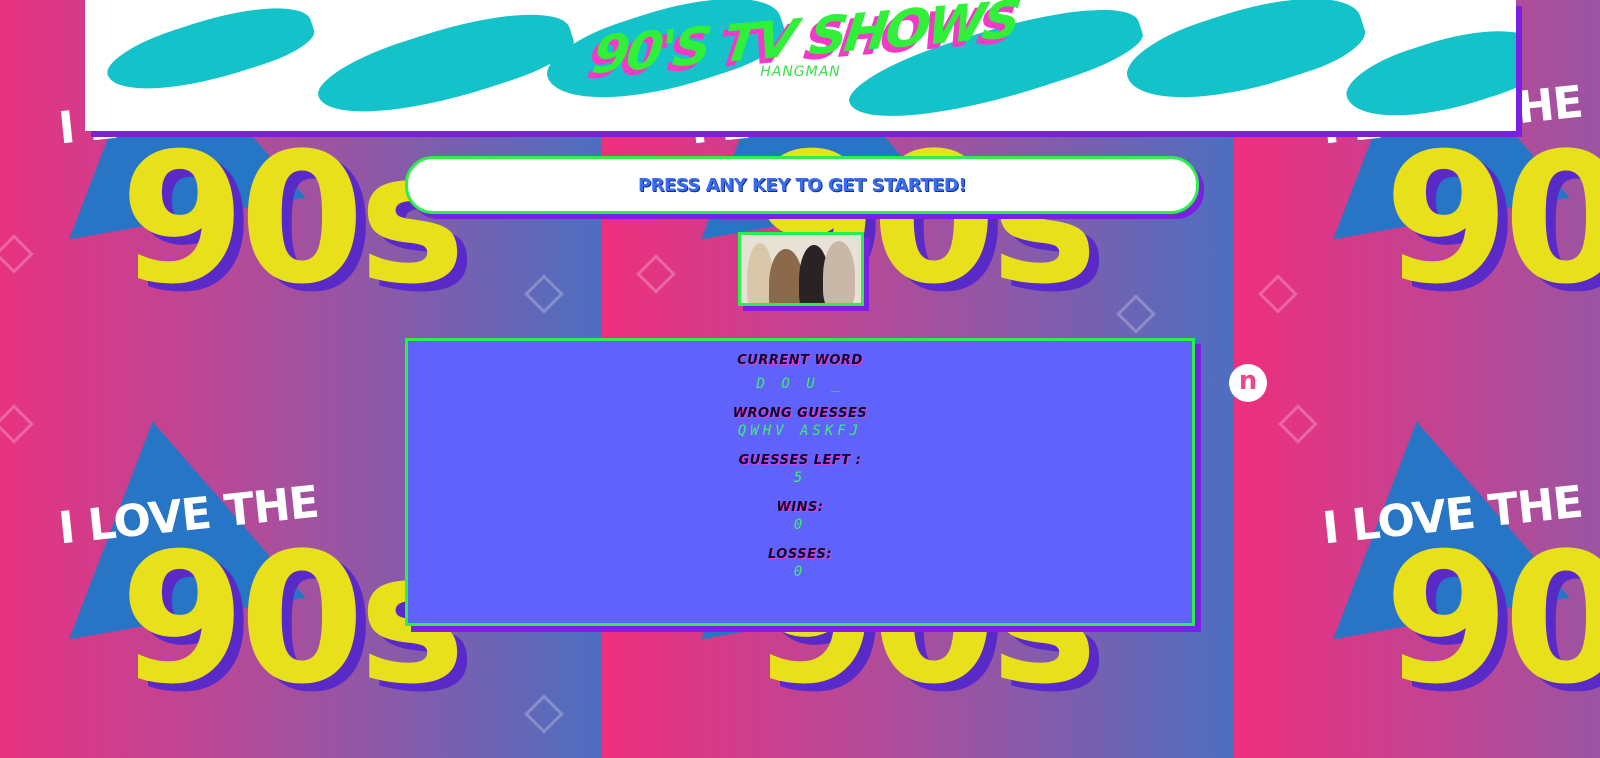  I want to click on guesses-left-value: 5, so click(800, 478).